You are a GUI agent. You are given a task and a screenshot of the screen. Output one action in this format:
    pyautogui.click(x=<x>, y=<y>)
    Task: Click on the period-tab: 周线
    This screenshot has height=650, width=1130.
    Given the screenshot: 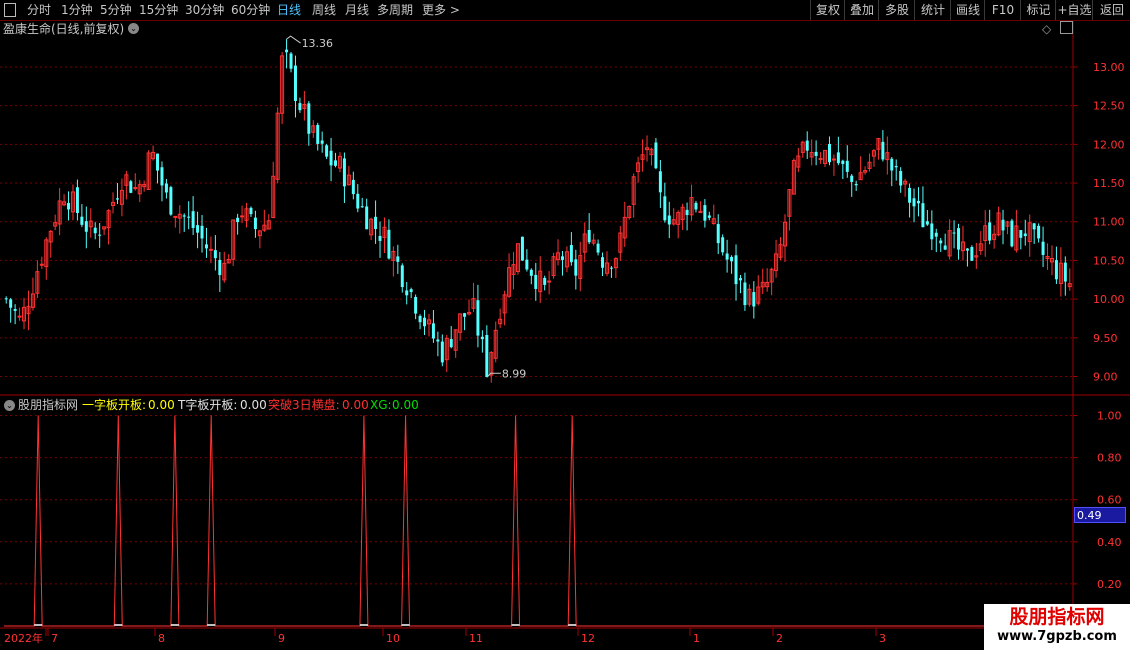 What is the action you would take?
    pyautogui.click(x=324, y=10)
    